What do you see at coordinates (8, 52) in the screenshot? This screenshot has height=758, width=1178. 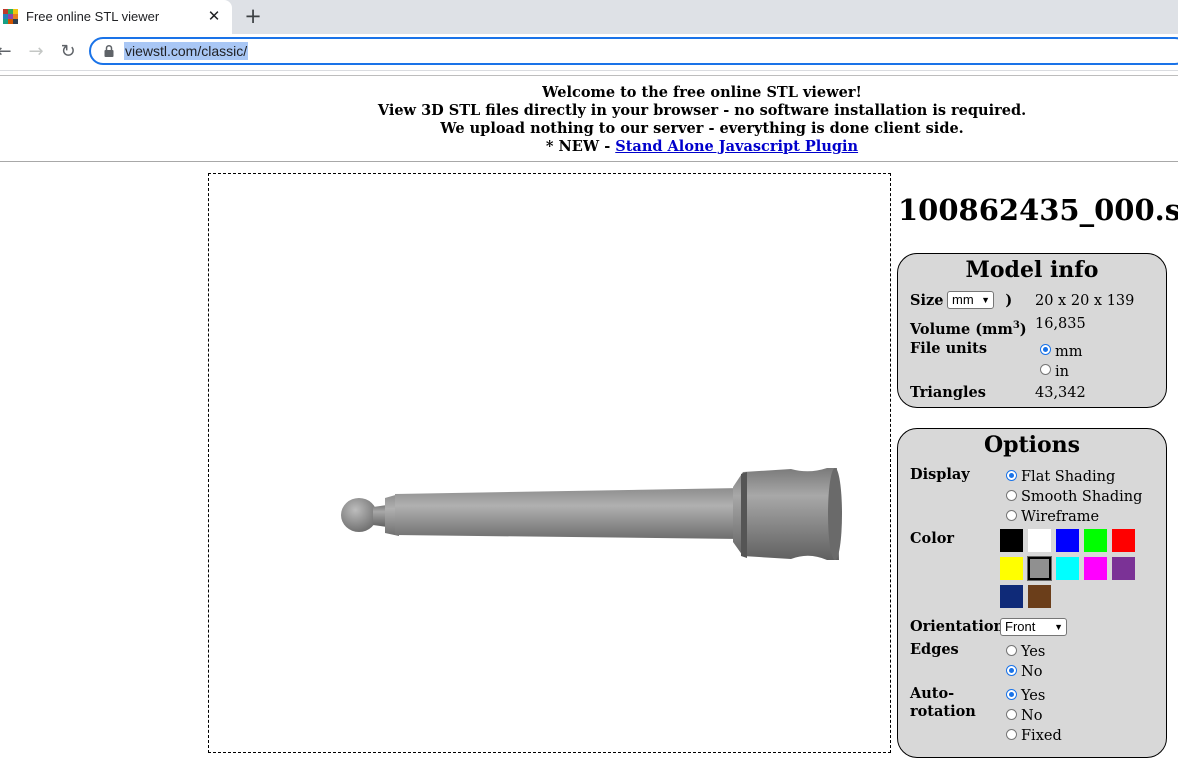 I see `back-arrow-icon: ←` at bounding box center [8, 52].